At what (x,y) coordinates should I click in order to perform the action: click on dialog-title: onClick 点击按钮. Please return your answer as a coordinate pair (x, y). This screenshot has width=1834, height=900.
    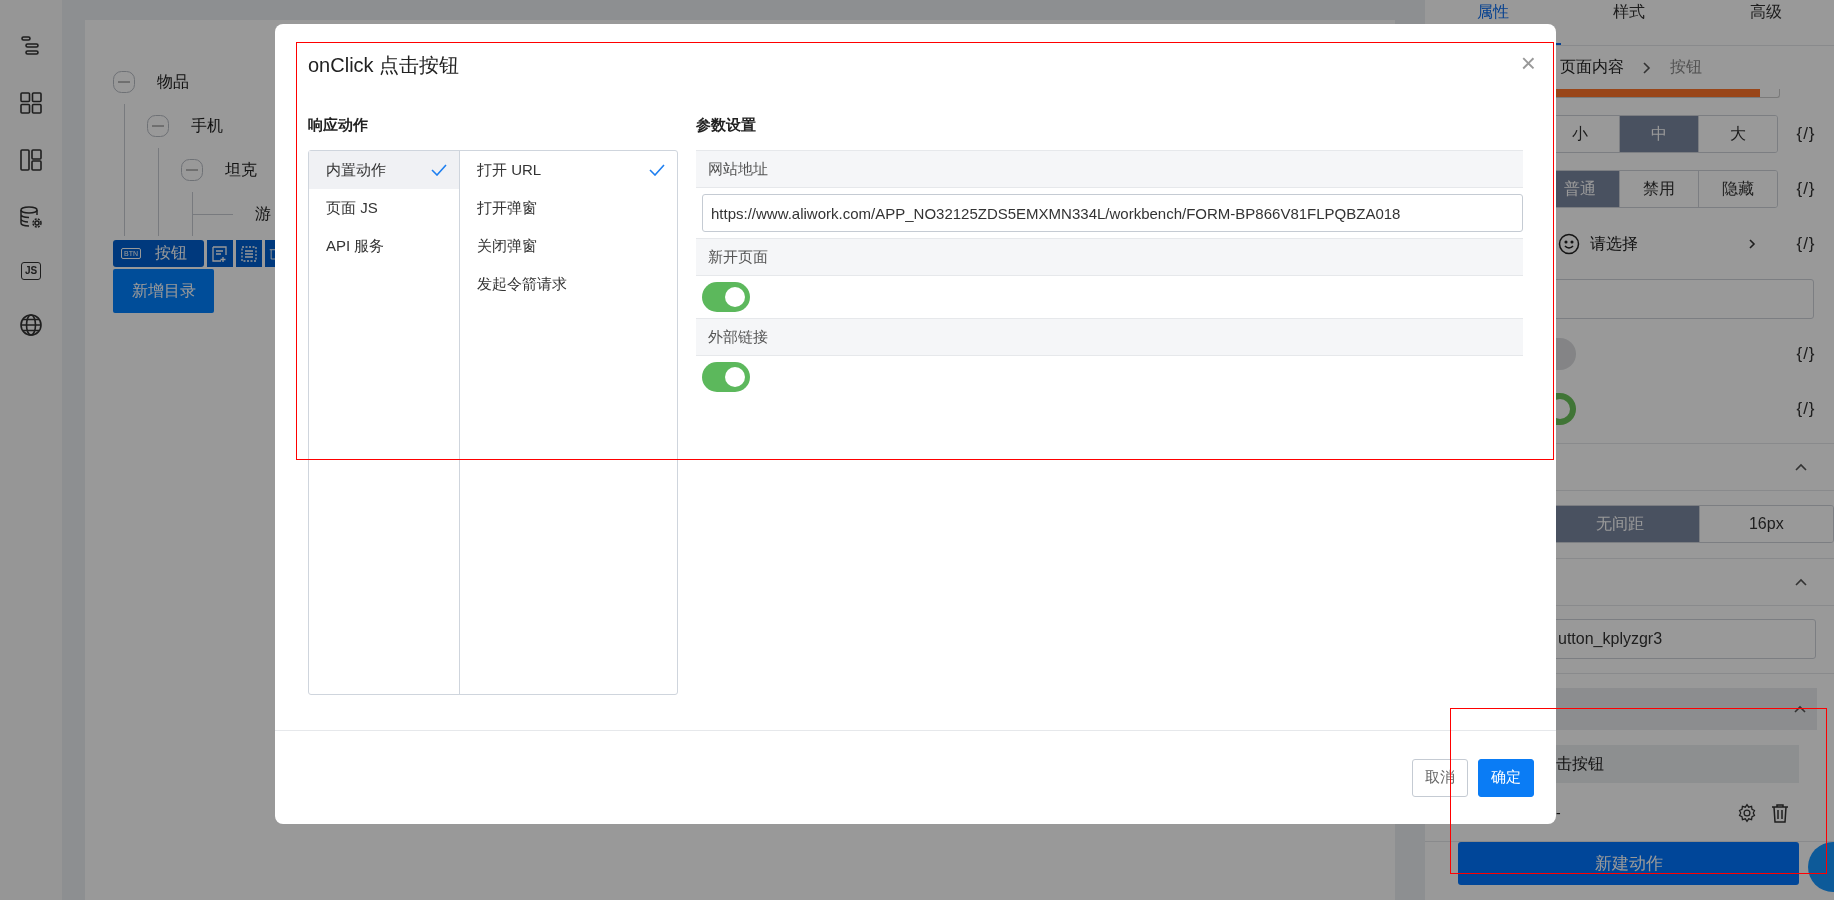
    Looking at the image, I should click on (383, 65).